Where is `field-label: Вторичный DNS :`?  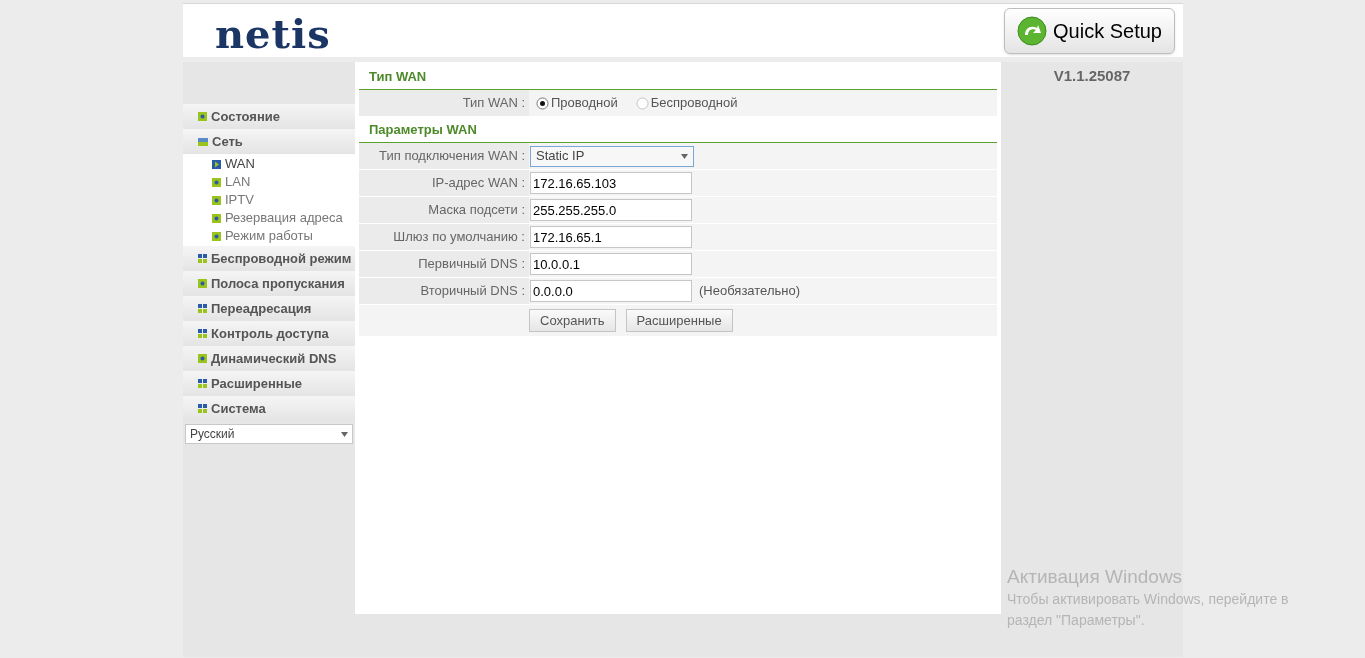 field-label: Вторичный DNS : is located at coordinates (472, 291).